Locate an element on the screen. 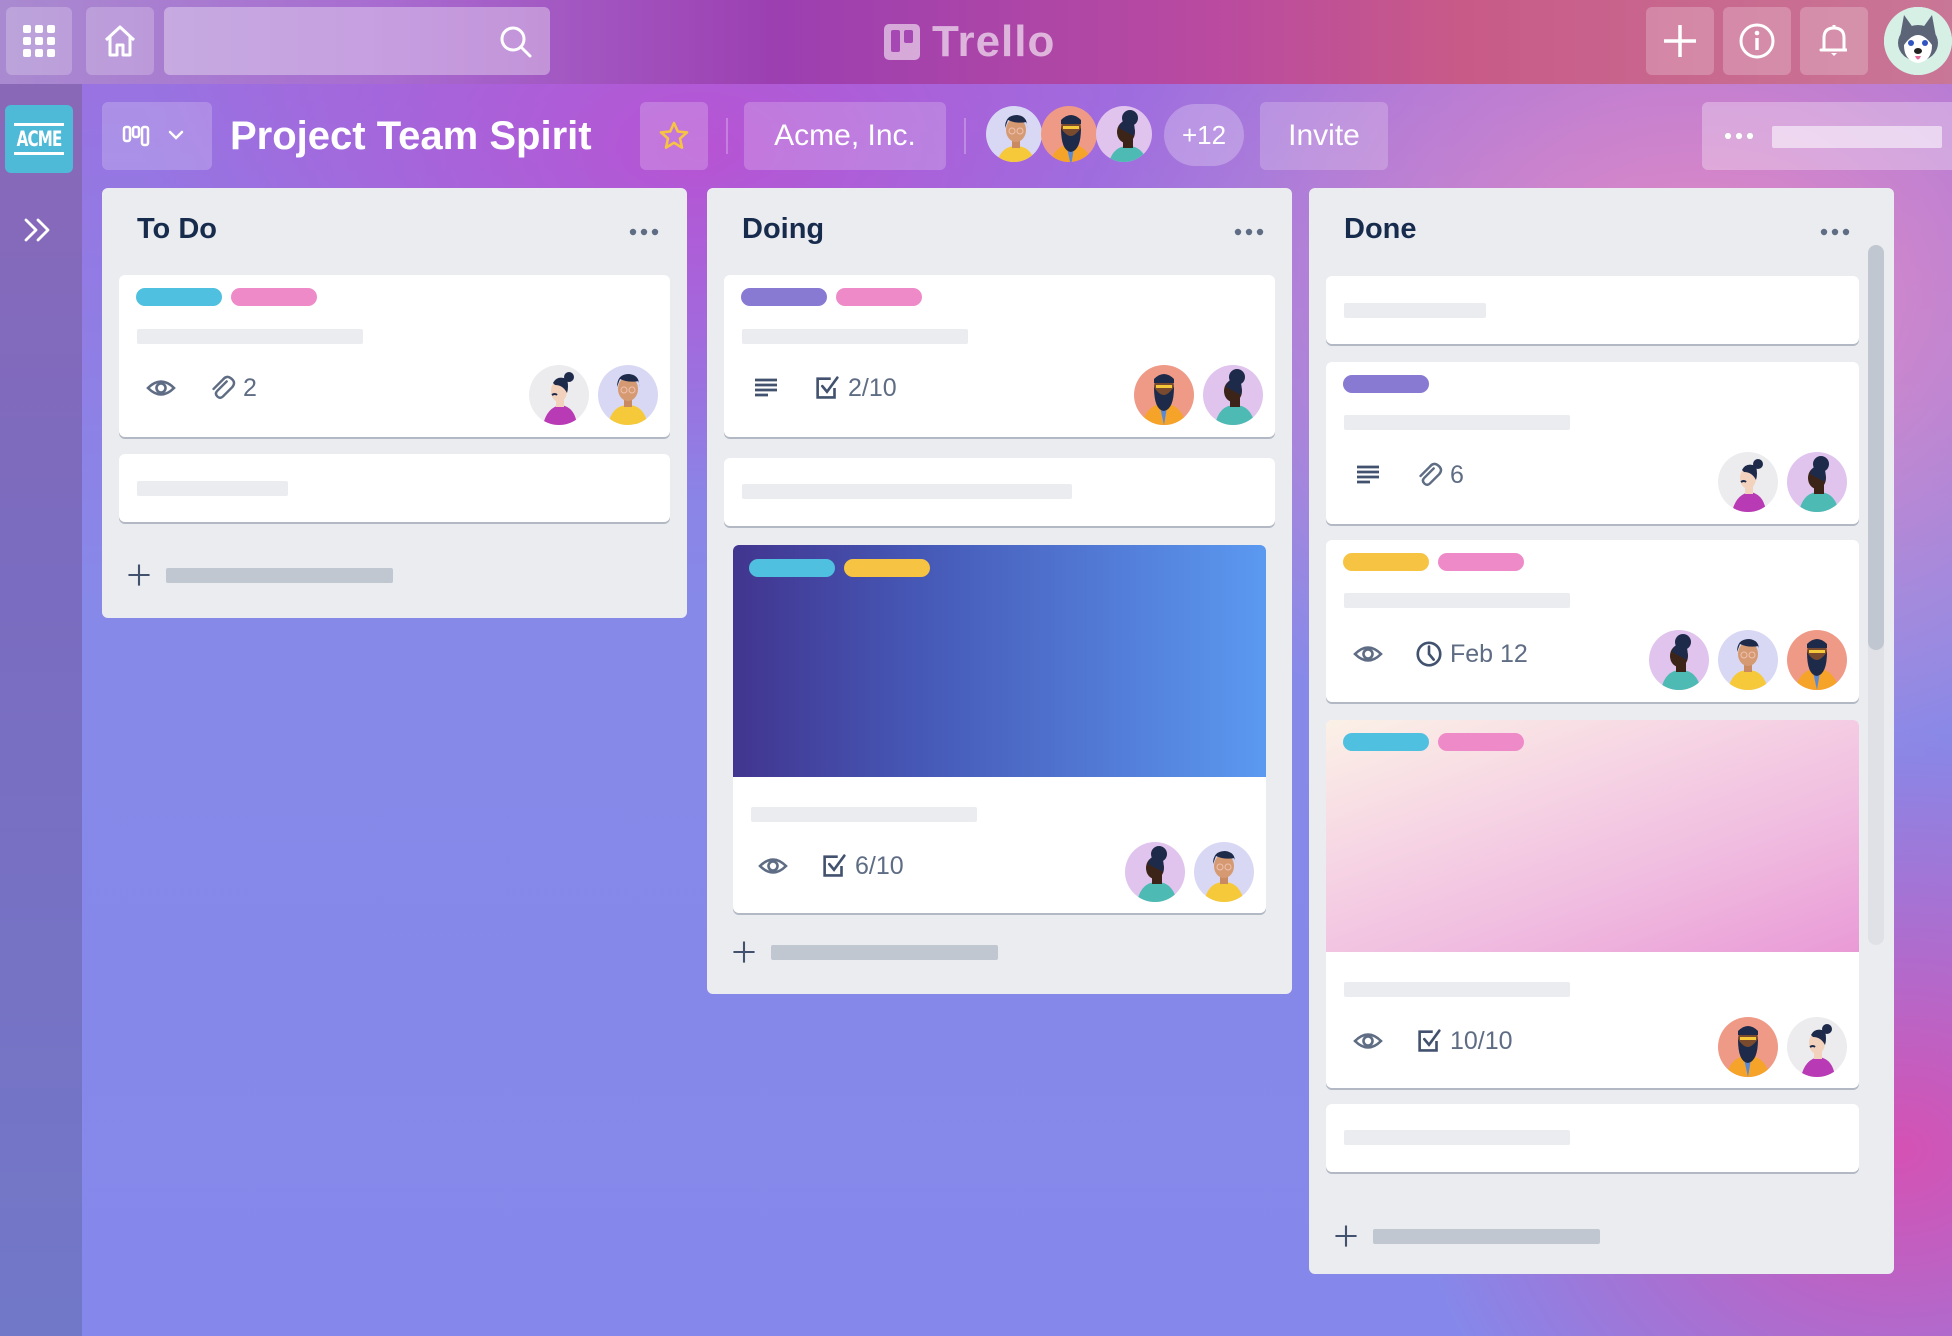 This screenshot has width=1952, height=1336. list-to-do: To Do 2 is located at coordinates (394, 403).